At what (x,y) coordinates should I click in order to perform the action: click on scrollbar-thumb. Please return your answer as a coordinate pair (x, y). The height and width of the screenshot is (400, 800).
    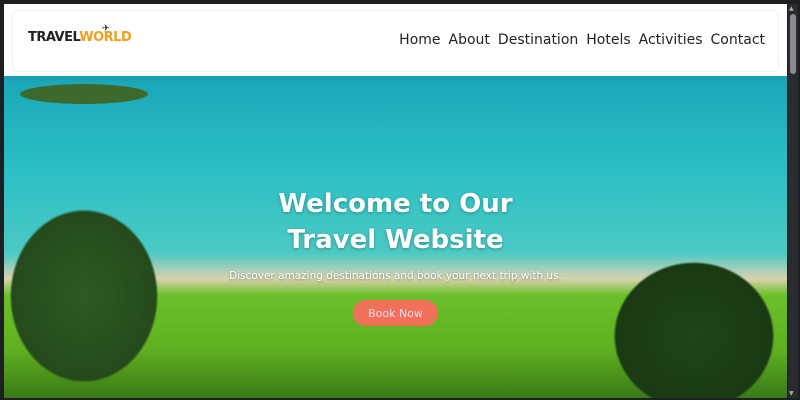
    Looking at the image, I should click on (793, 44).